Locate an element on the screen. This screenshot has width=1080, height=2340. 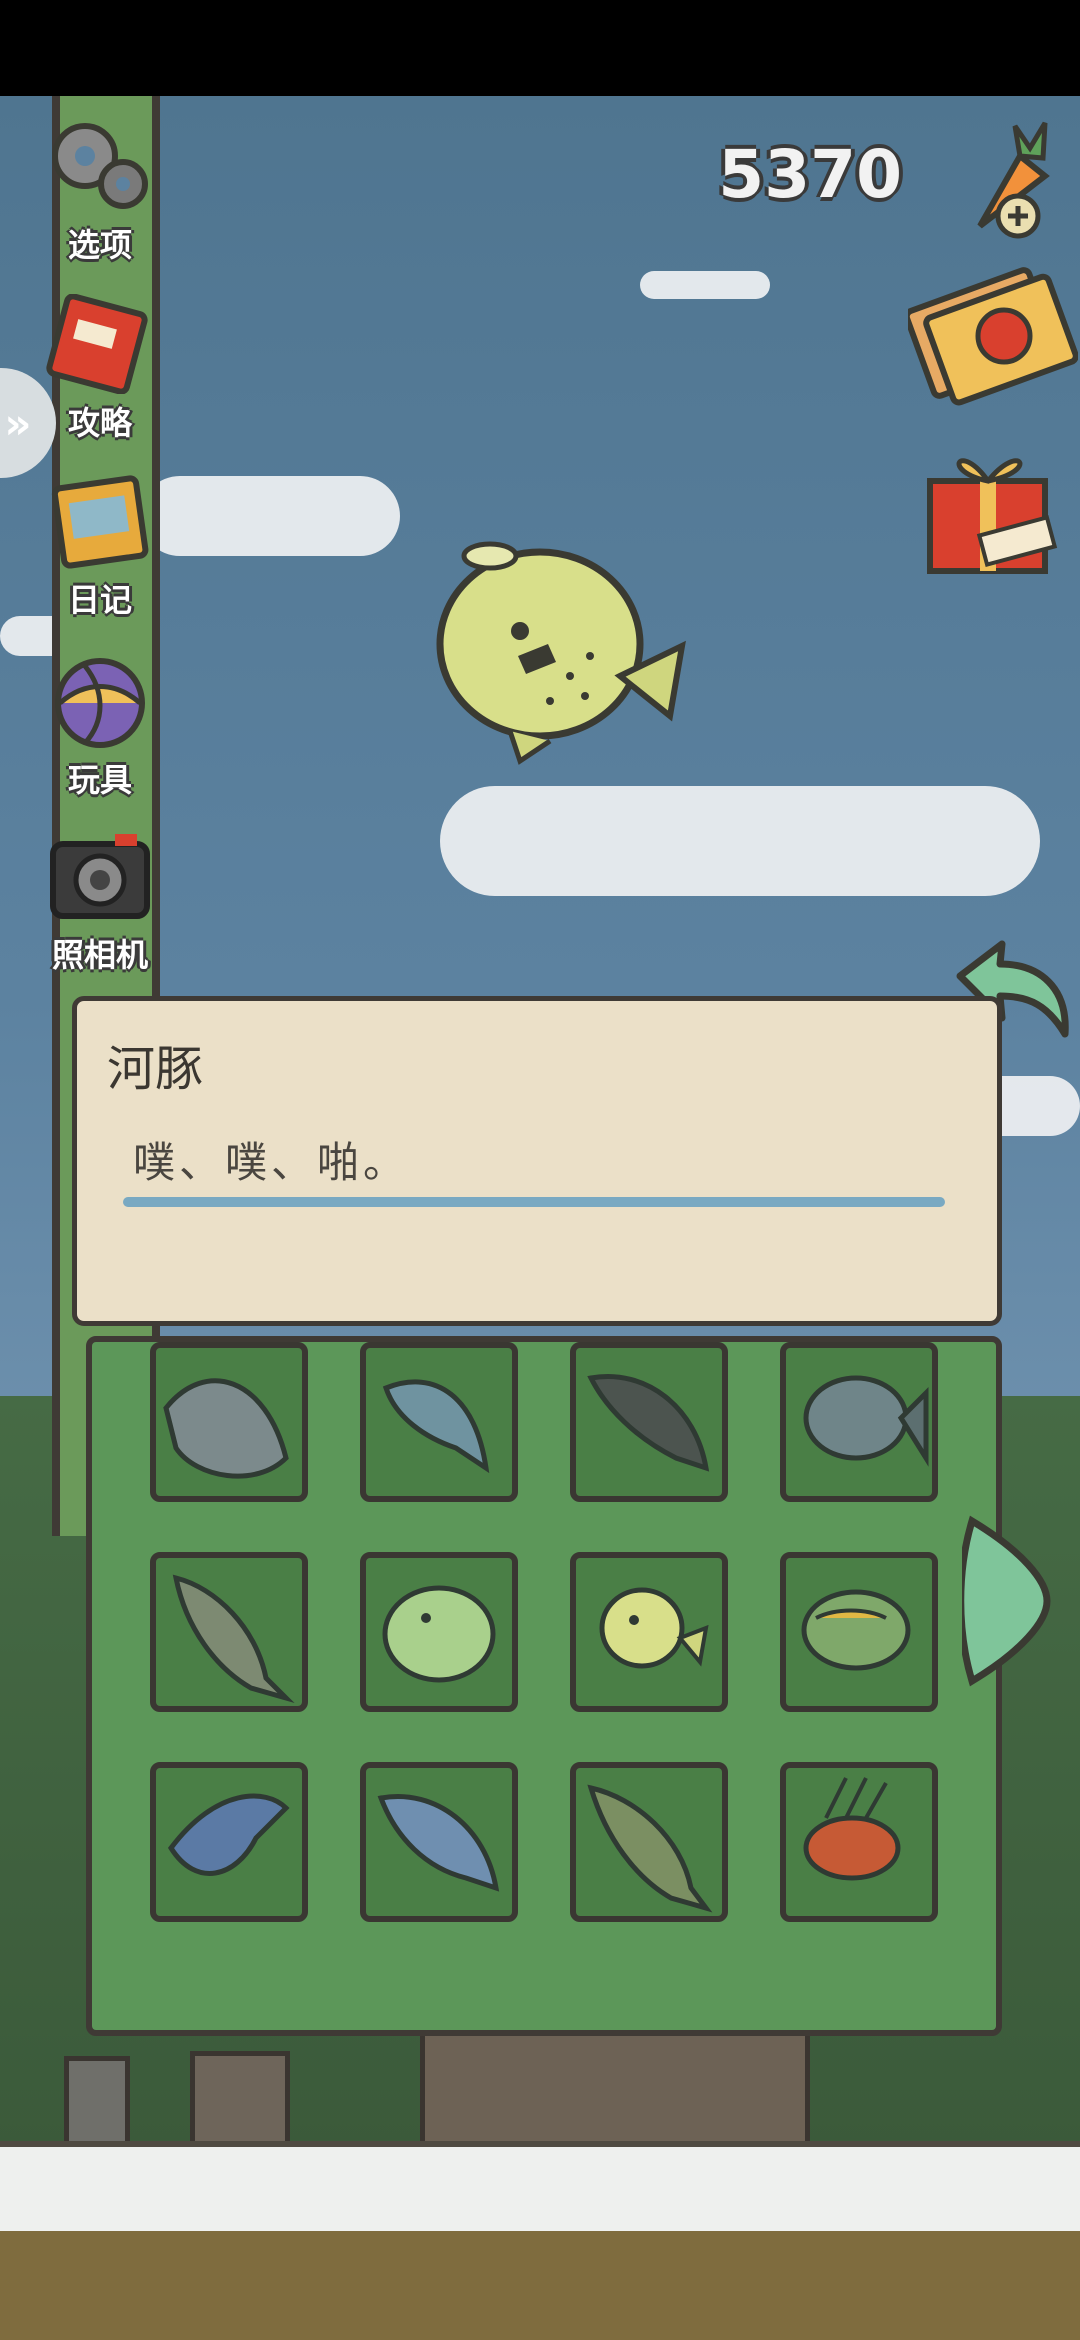
ticket-icon is located at coordinates (993, 336).